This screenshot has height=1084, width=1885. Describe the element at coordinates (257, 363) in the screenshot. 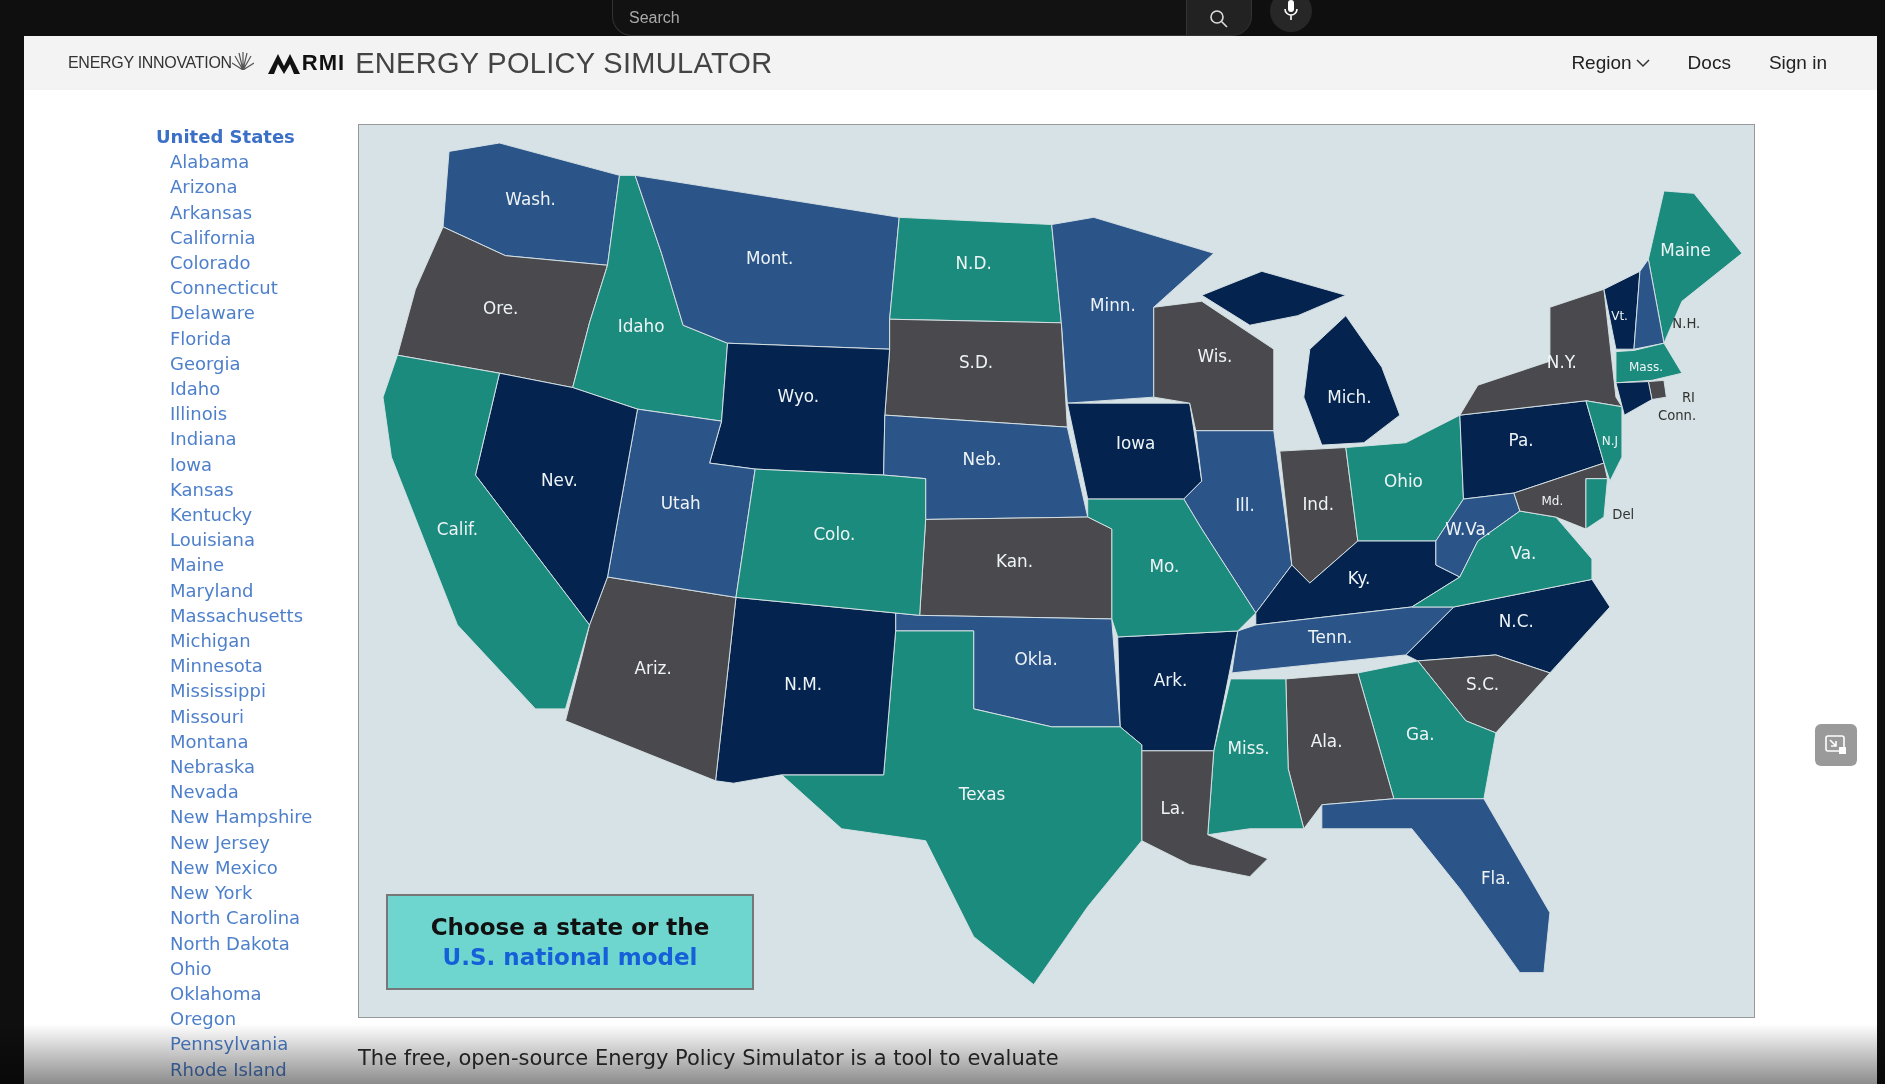

I see `state-link: Georgia` at that location.